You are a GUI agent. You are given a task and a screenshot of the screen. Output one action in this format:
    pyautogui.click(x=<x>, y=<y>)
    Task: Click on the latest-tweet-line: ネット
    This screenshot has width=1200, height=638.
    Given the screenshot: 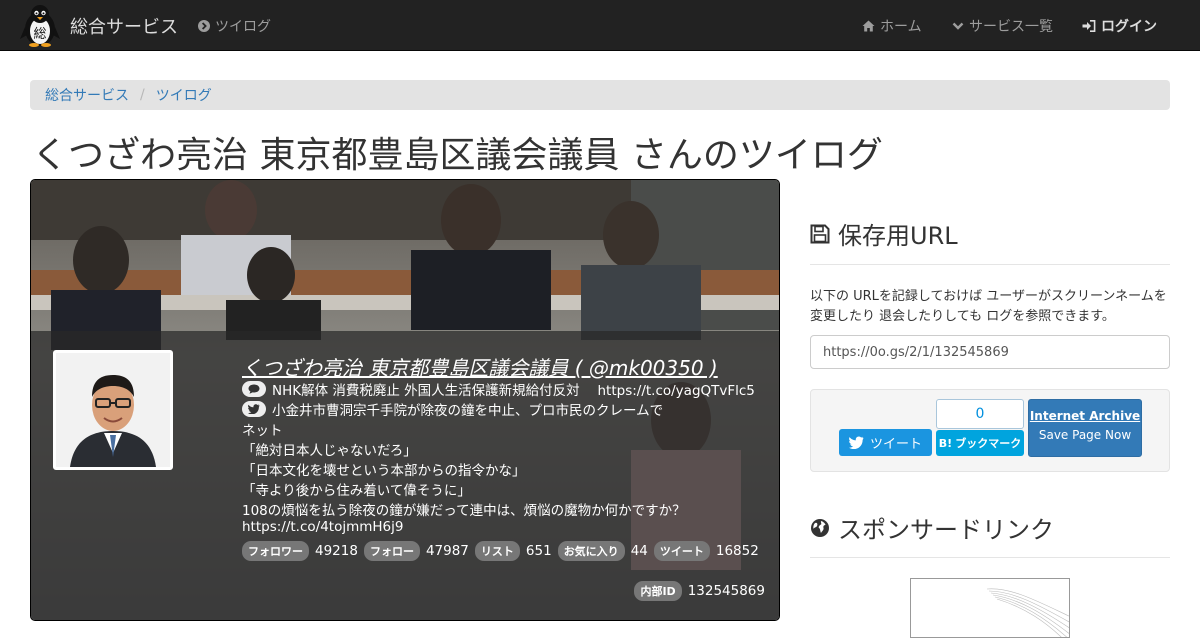 What is the action you would take?
    pyautogui.click(x=262, y=431)
    